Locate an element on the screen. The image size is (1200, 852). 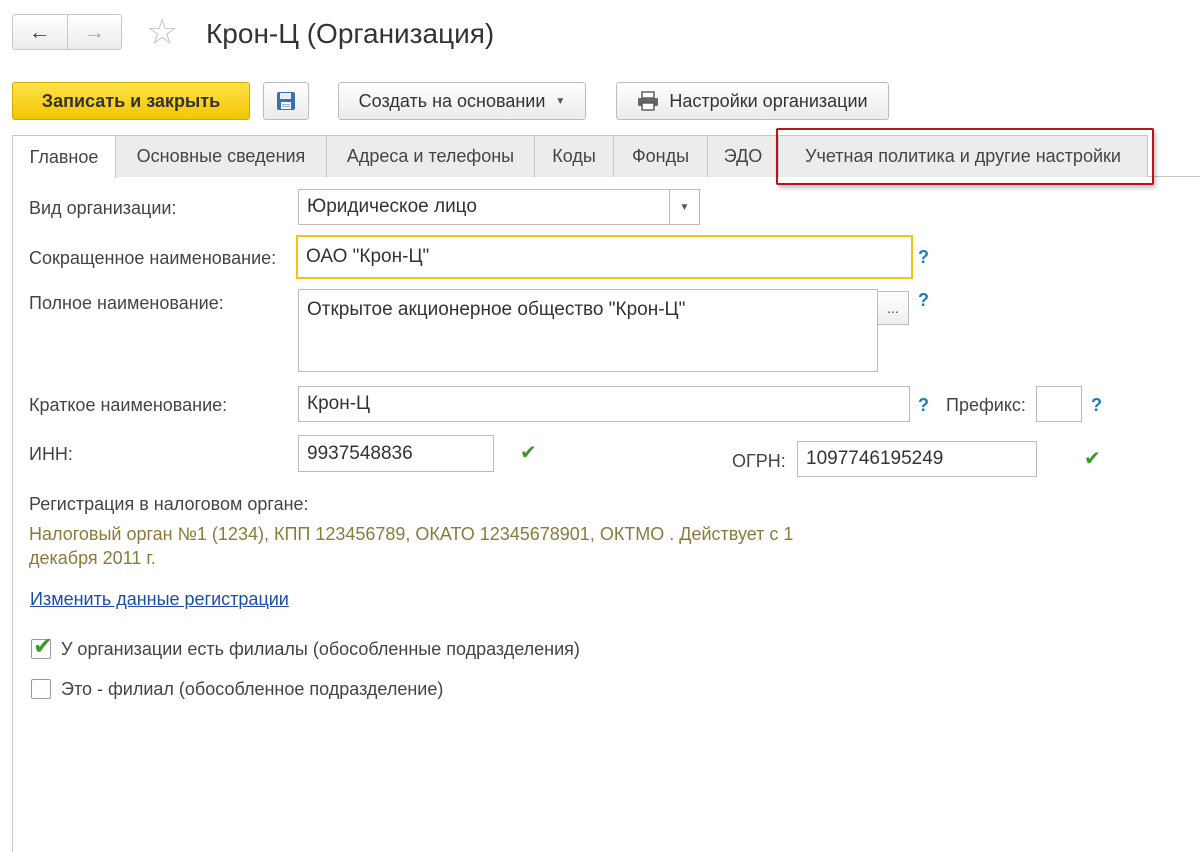
inn-value: 9937548836 is located at coordinates (360, 453).